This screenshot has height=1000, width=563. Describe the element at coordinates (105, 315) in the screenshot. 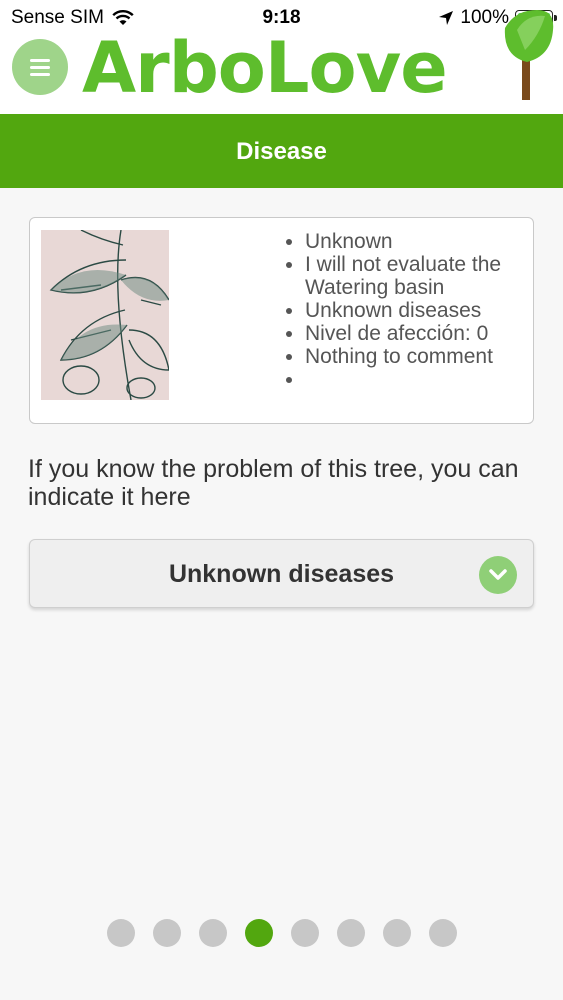

I see `tree-photo` at that location.